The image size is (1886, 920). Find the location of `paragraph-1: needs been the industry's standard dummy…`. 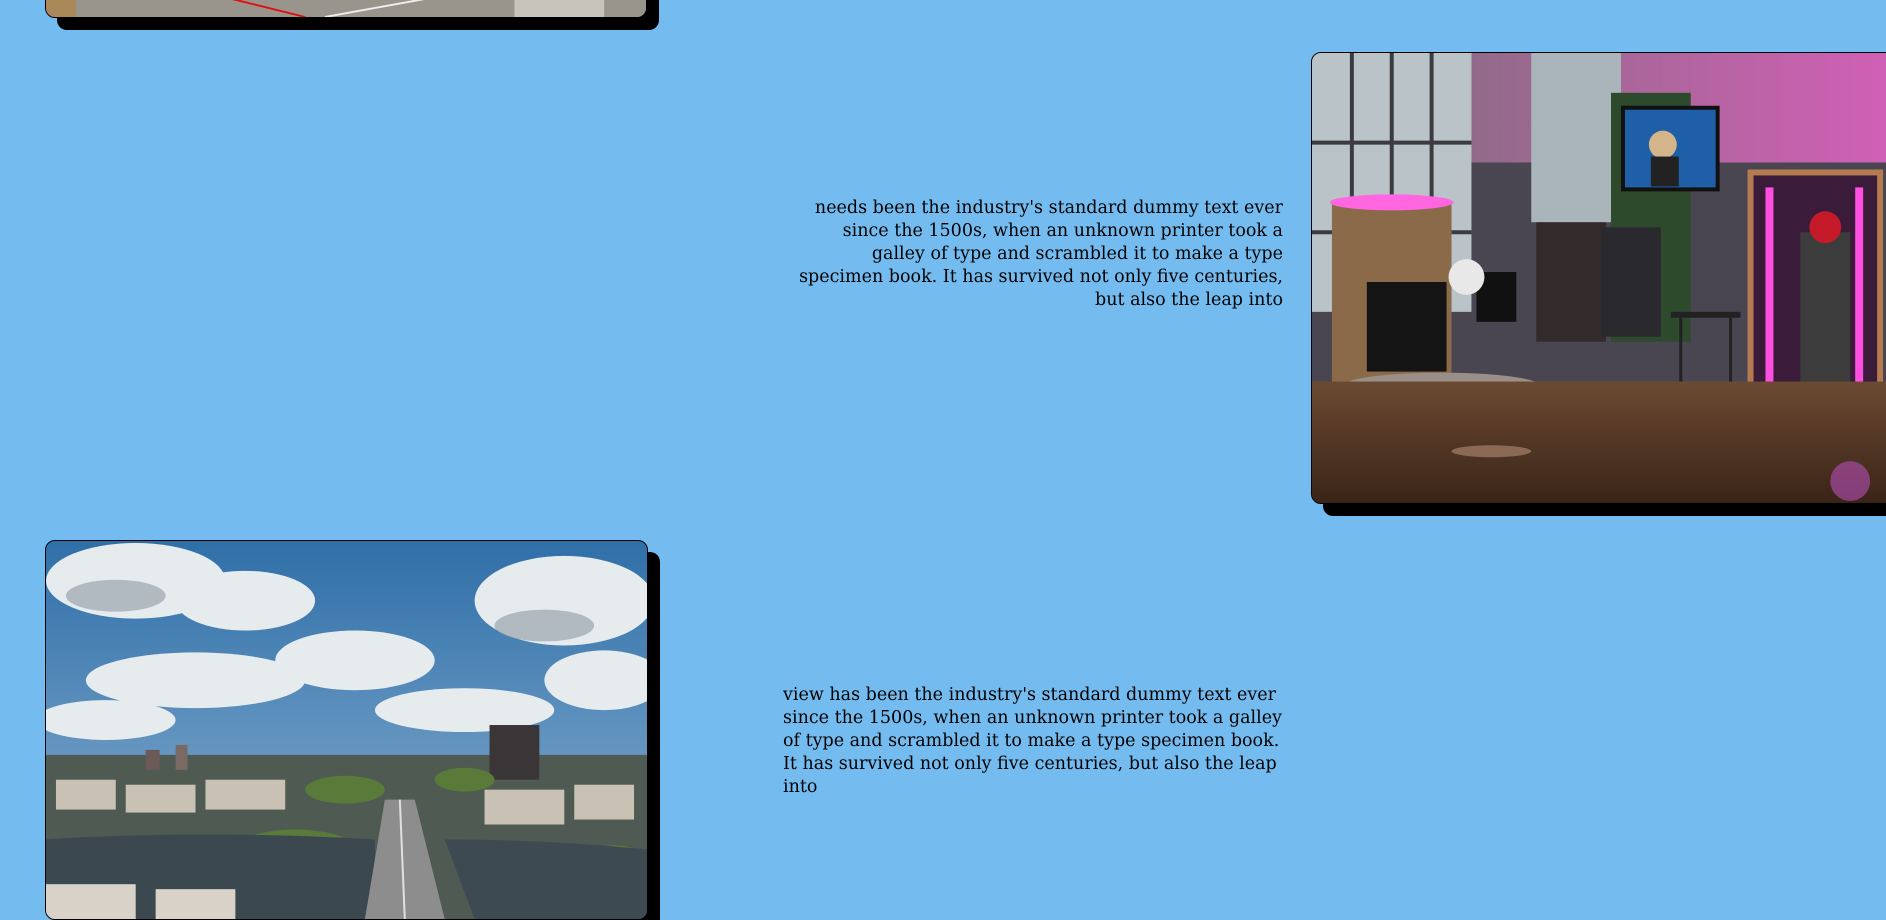

paragraph-1: needs been the industry's standard dummy… is located at coordinates (1041, 254).